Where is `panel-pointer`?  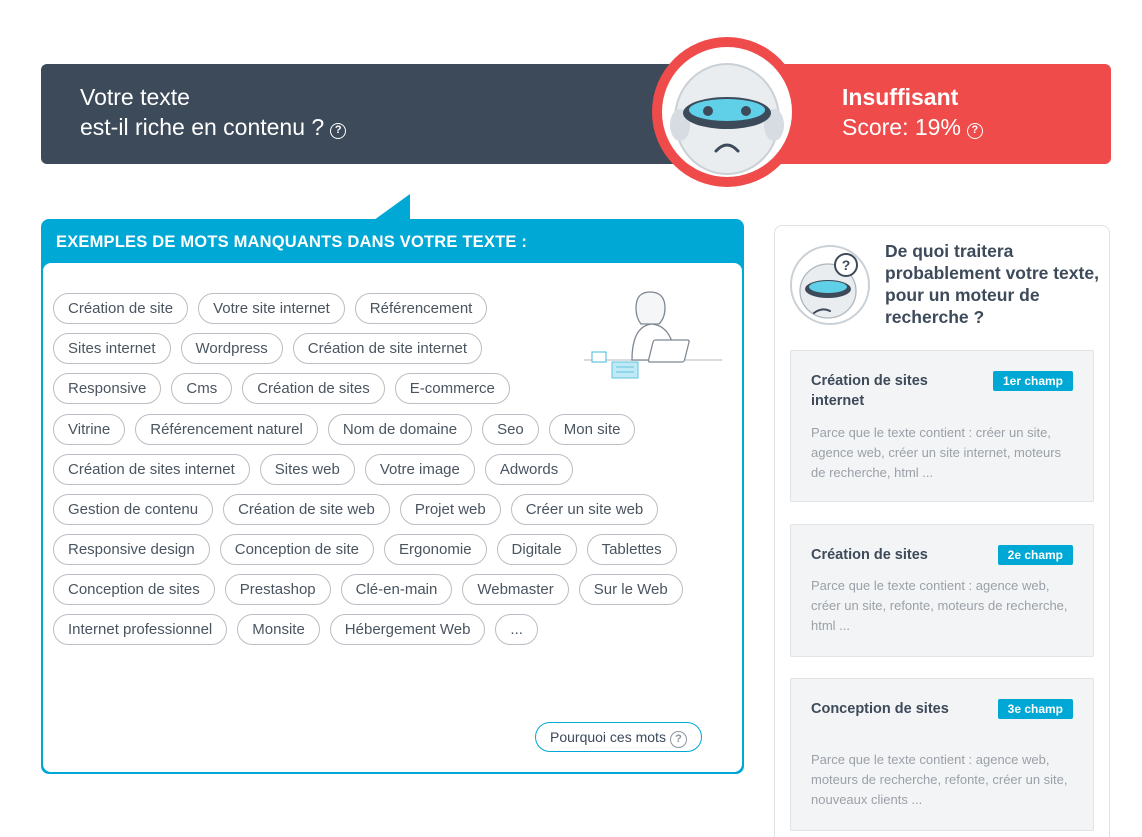
panel-pointer is located at coordinates (392, 207).